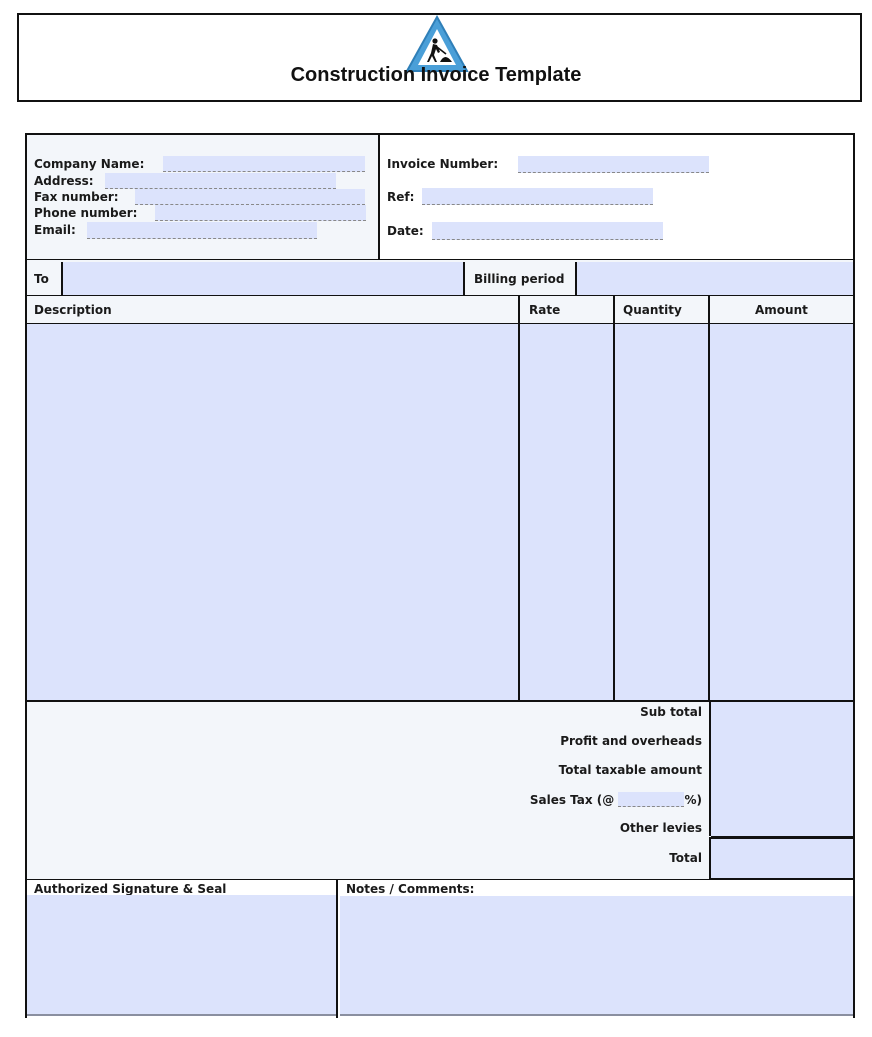 This screenshot has height=1037, width=872. What do you see at coordinates (616, 799) in the screenshot?
I see `sales-tax-label: Sales Tax (@ %)` at bounding box center [616, 799].